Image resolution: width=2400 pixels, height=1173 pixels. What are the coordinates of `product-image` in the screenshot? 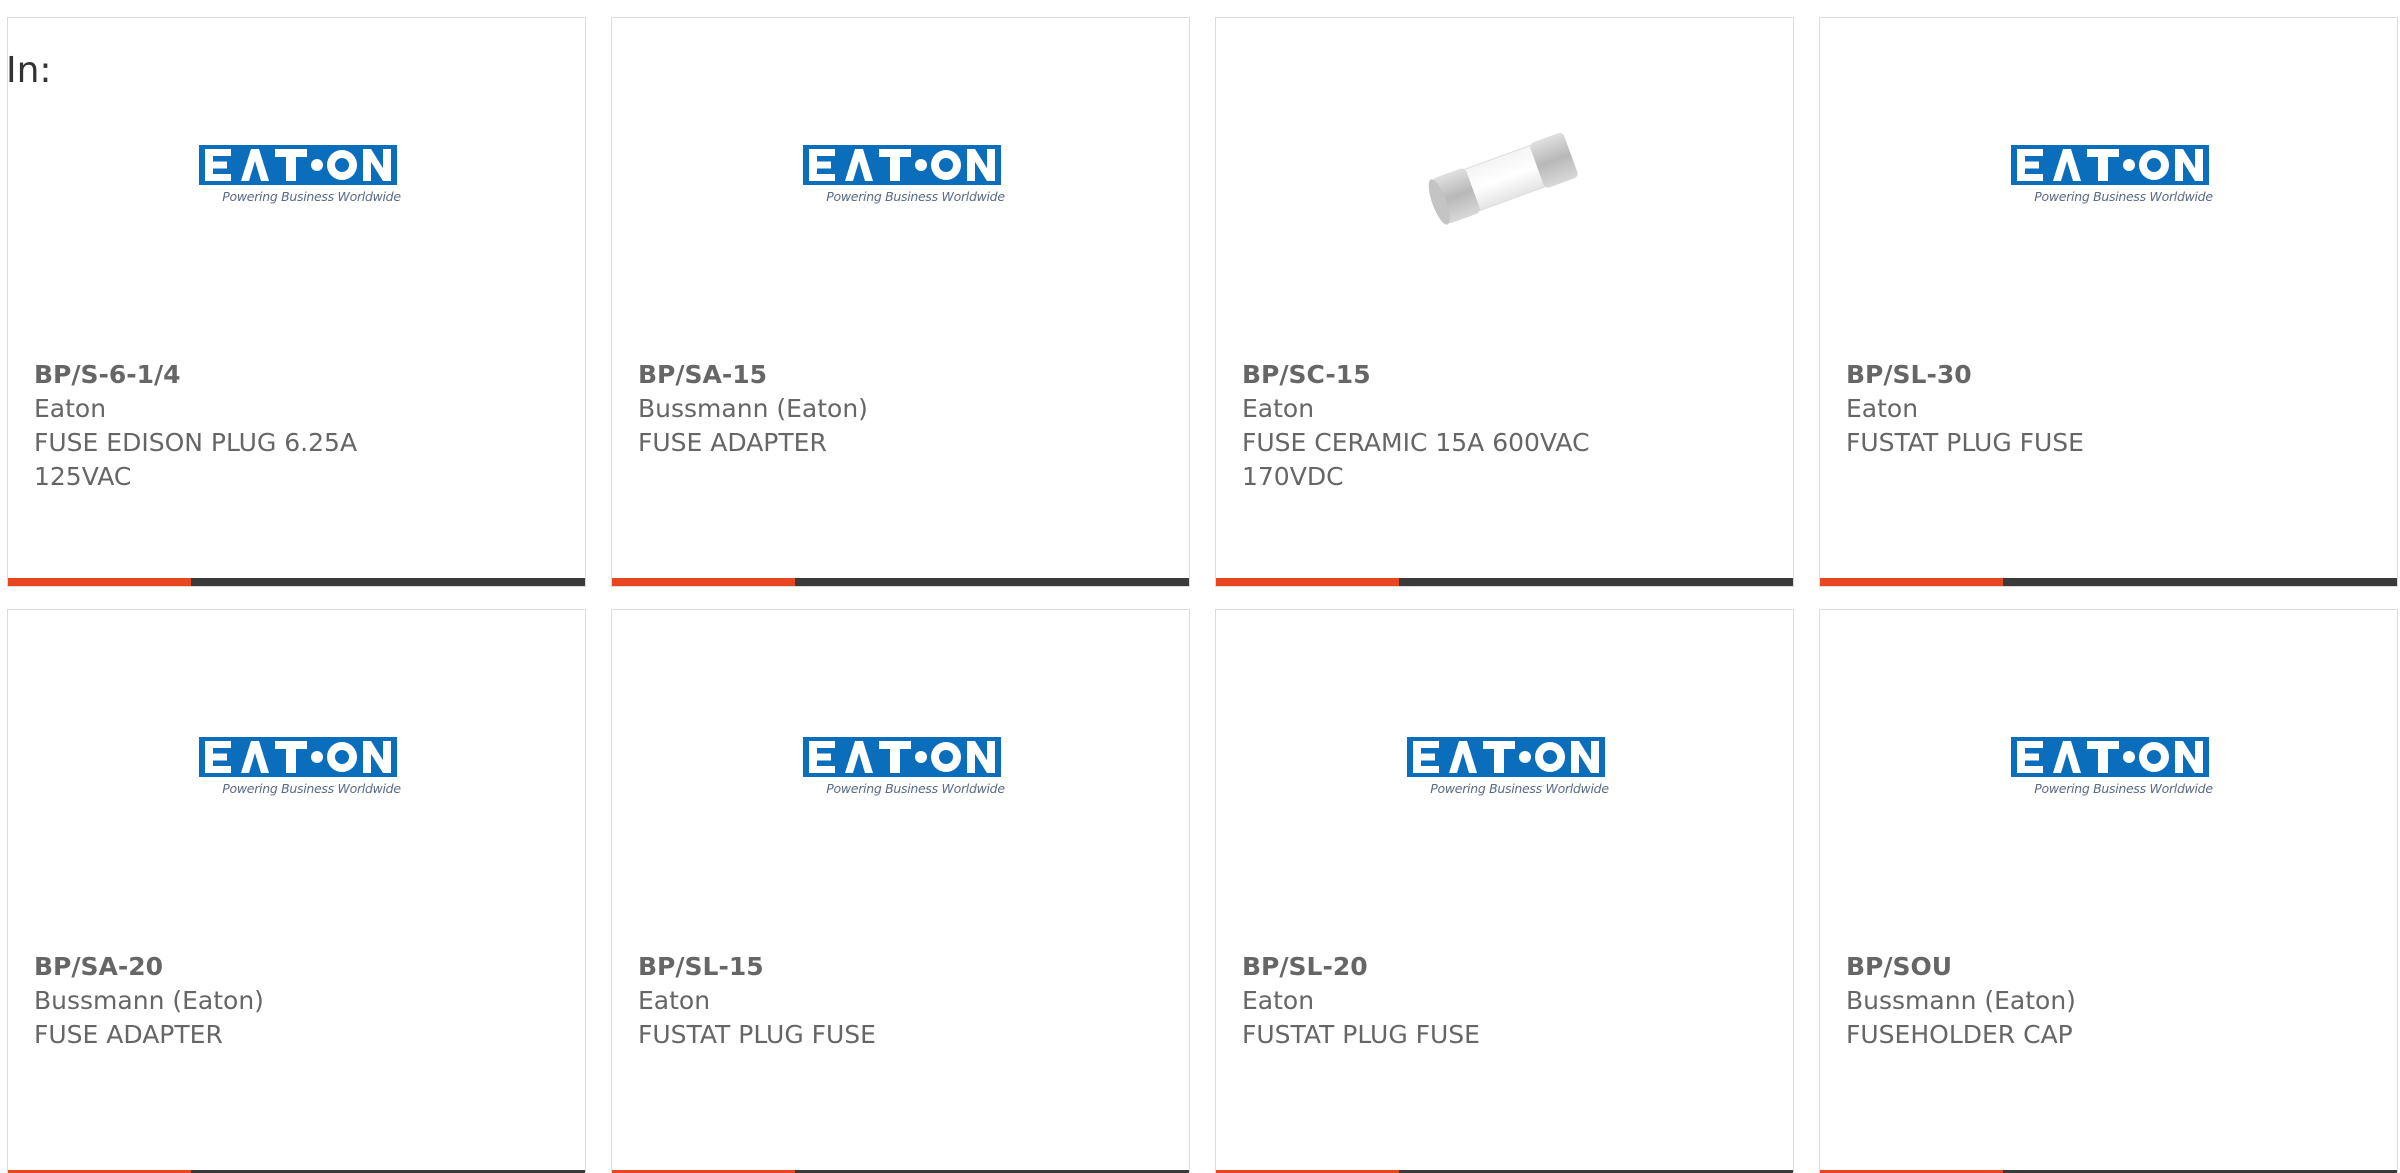 It's located at (1504, 178).